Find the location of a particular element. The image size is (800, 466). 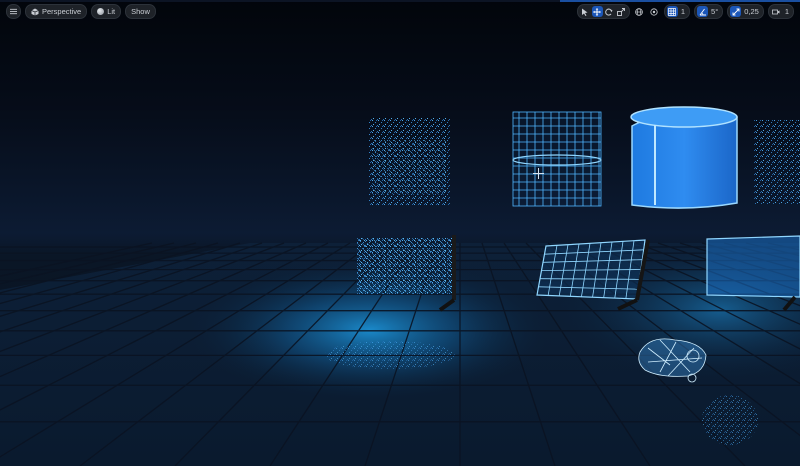

globe-icon is located at coordinates (639, 11).